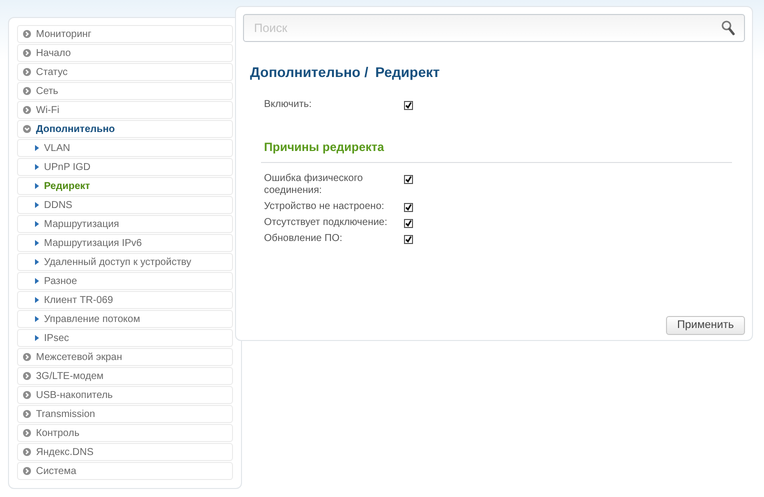 This screenshot has width=764, height=497. Describe the element at coordinates (125, 414) in the screenshot. I see `menu-item: Transmission` at that location.